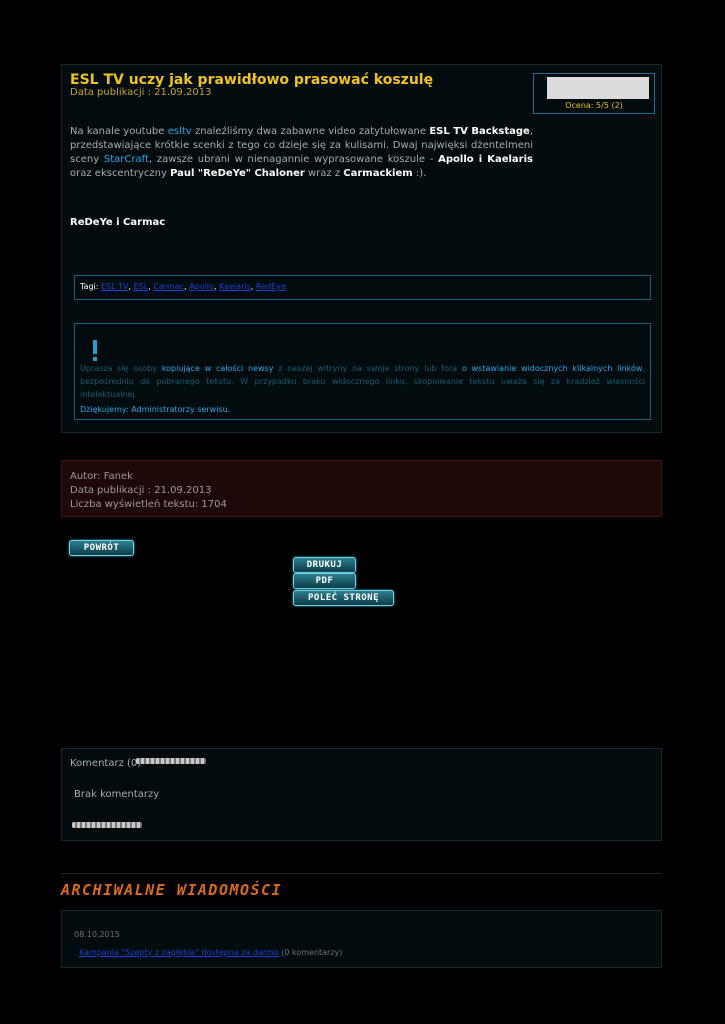 The image size is (725, 1024). Describe the element at coordinates (598, 88) in the screenshot. I see `rating-stars` at that location.